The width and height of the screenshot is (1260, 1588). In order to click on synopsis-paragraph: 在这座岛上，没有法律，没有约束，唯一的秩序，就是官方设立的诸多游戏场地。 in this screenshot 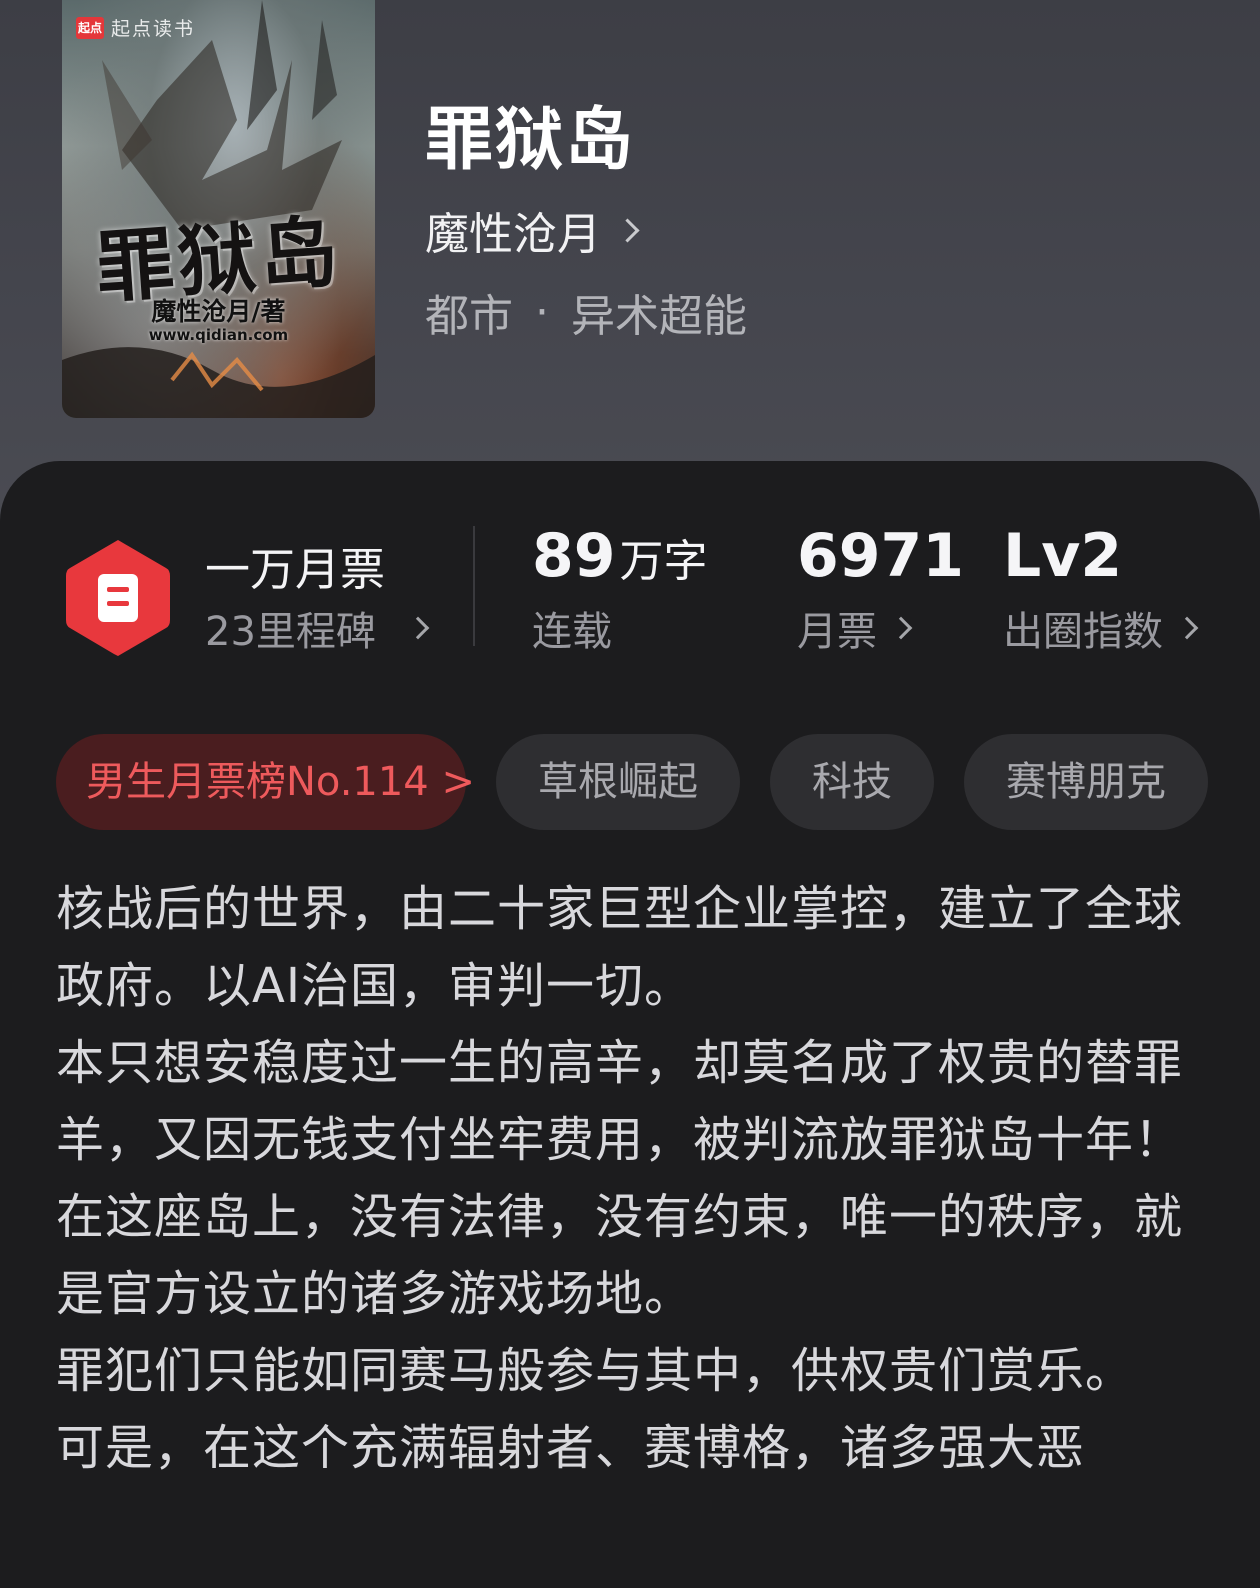, I will do `click(620, 1255)`.